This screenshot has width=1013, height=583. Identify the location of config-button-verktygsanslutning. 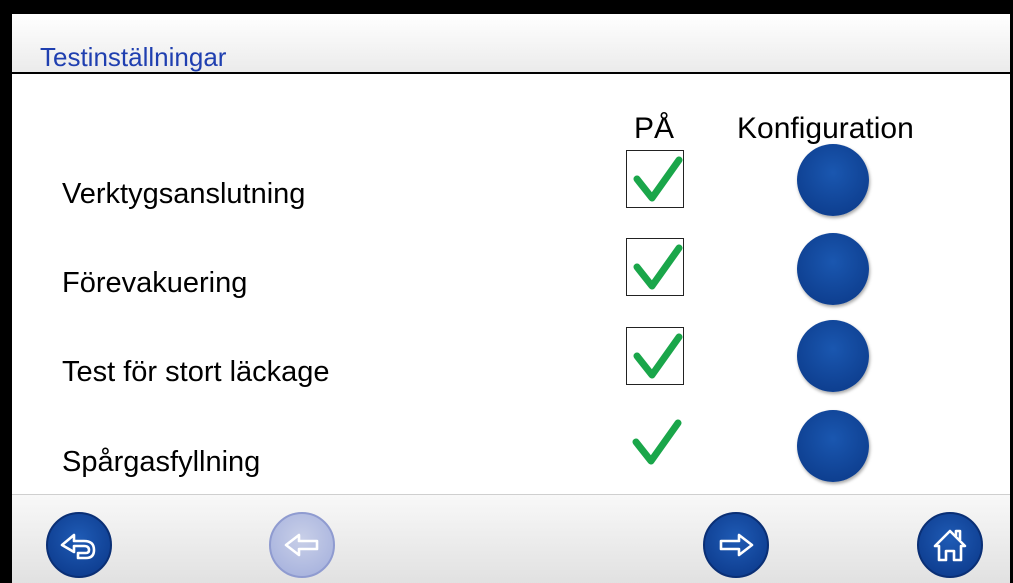
(833, 180).